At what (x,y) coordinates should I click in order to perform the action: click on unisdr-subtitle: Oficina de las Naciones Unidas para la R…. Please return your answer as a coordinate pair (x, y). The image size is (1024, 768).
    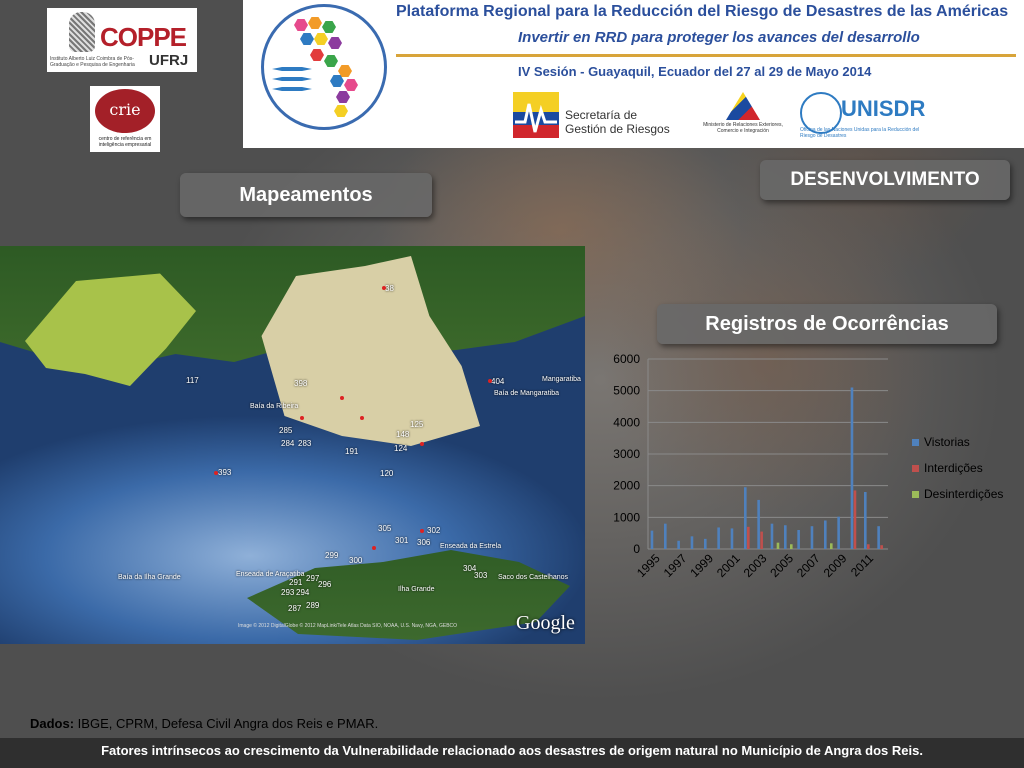
    Looking at the image, I should click on (860, 133).